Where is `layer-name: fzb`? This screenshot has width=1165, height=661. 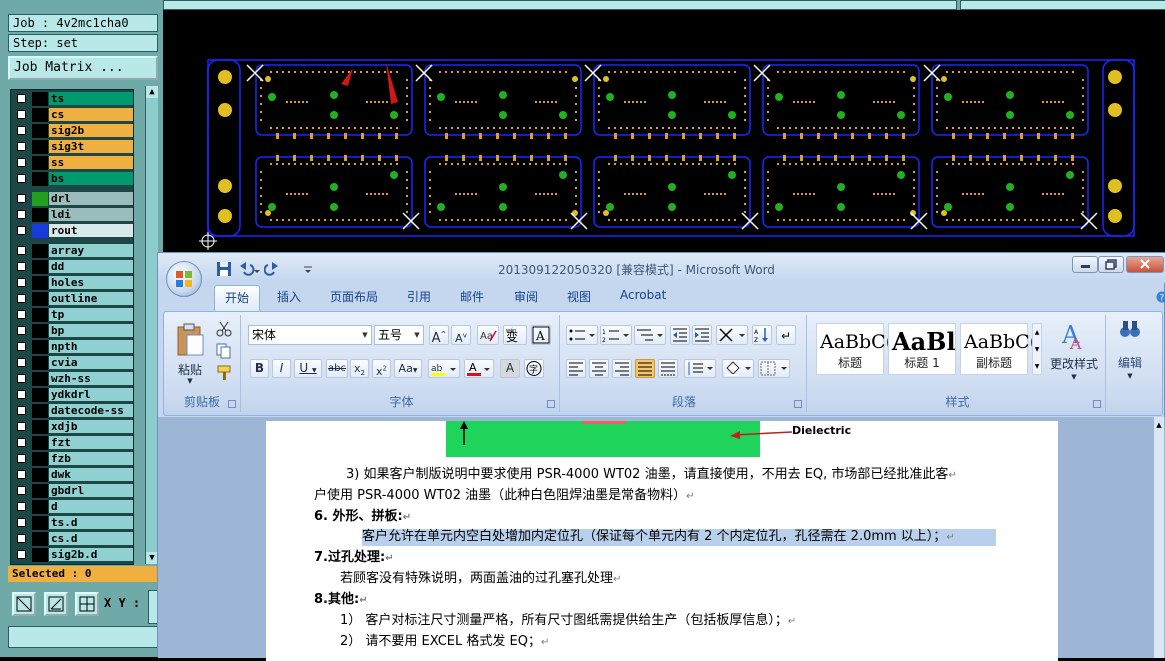
layer-name: fzb is located at coordinates (91, 458).